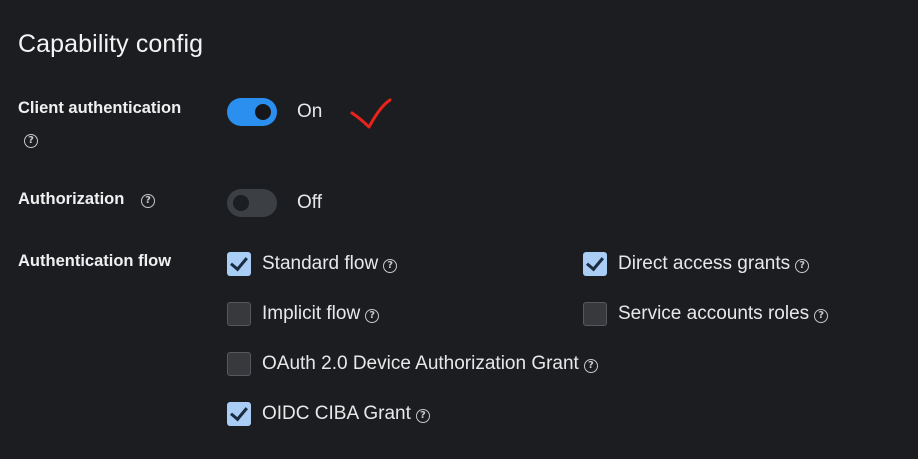 This screenshot has width=918, height=459. I want to click on authorization-help-icon: ?, so click(148, 201).